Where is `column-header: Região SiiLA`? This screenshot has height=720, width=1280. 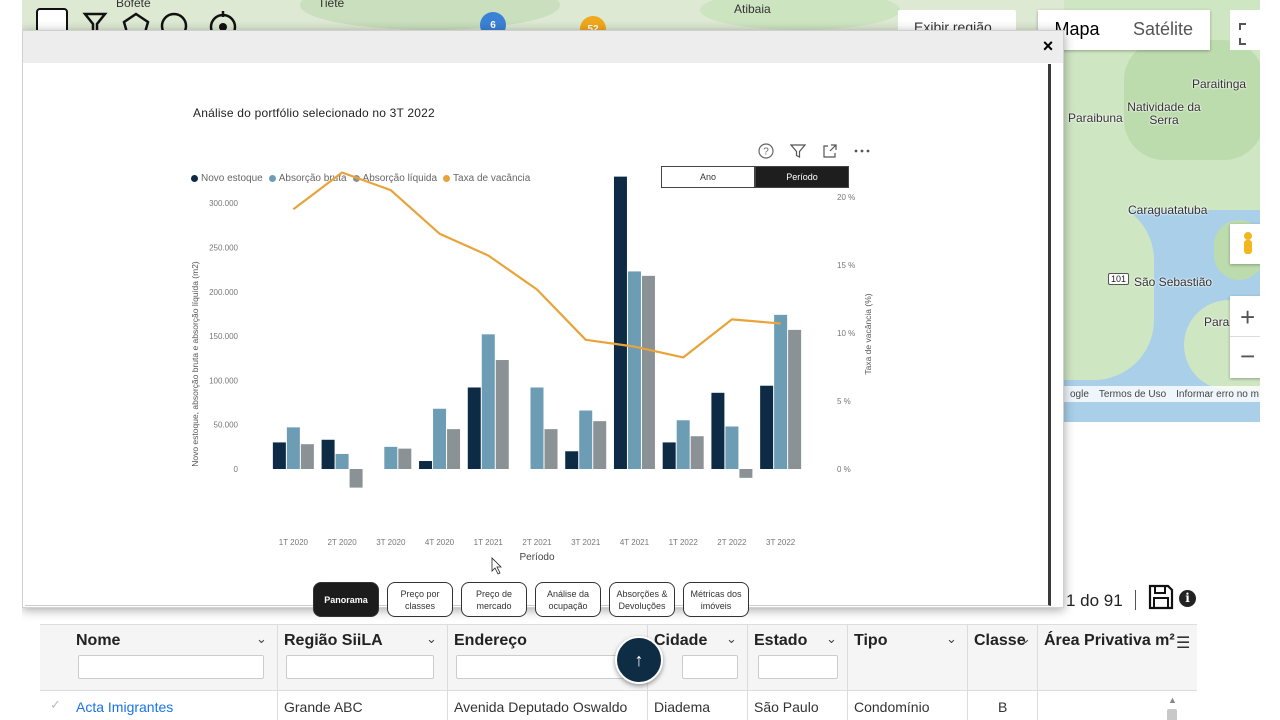
column-header: Região SiiLA is located at coordinates (333, 641).